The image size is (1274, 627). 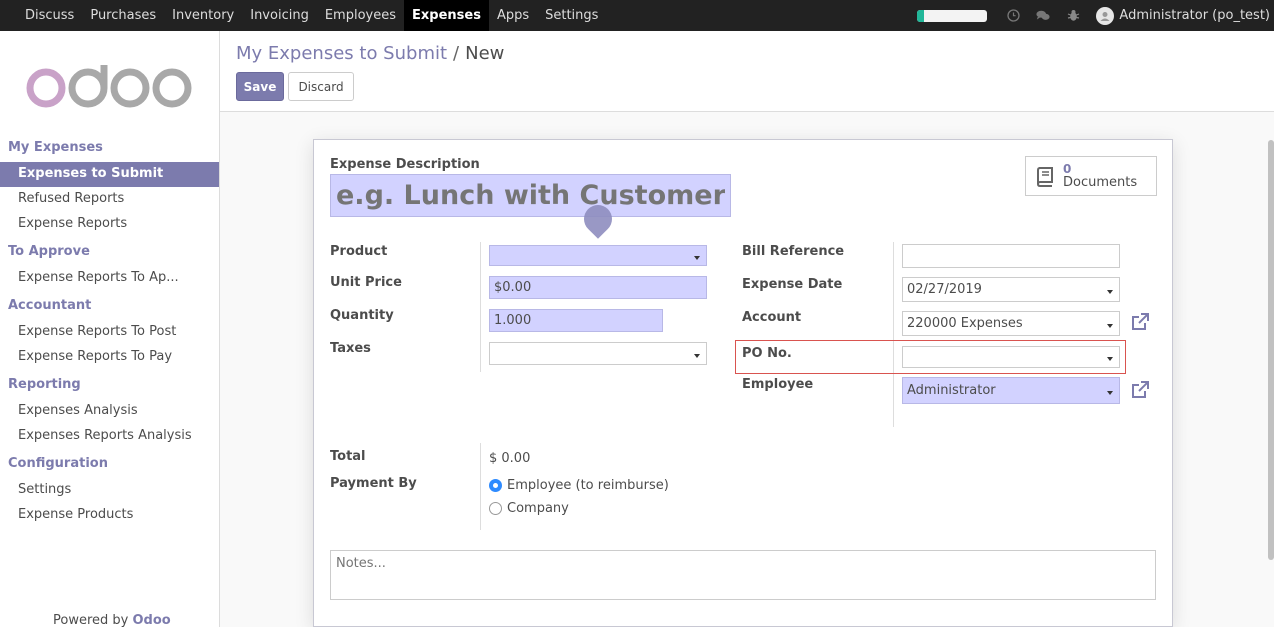 What do you see at coordinates (109, 411) in the screenshot?
I see `sidebar-item-expenses-analysis: Expenses Analysis` at bounding box center [109, 411].